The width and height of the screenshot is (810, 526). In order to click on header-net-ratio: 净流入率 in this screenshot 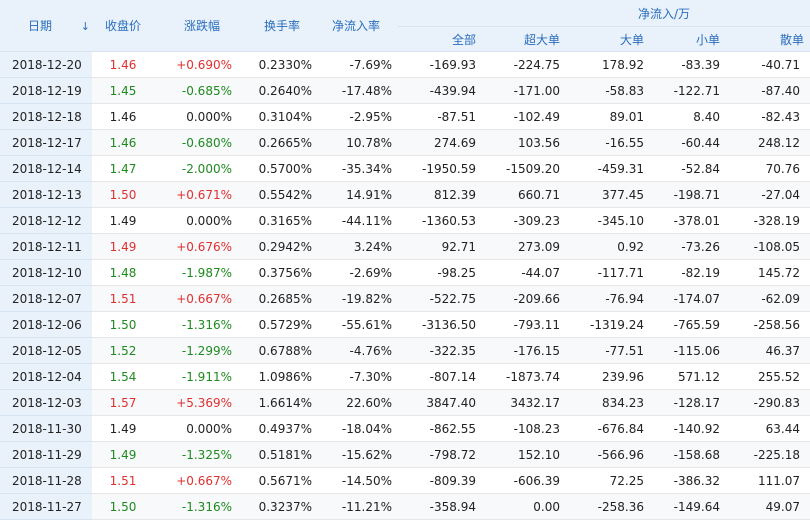, I will do `click(358, 26)`.